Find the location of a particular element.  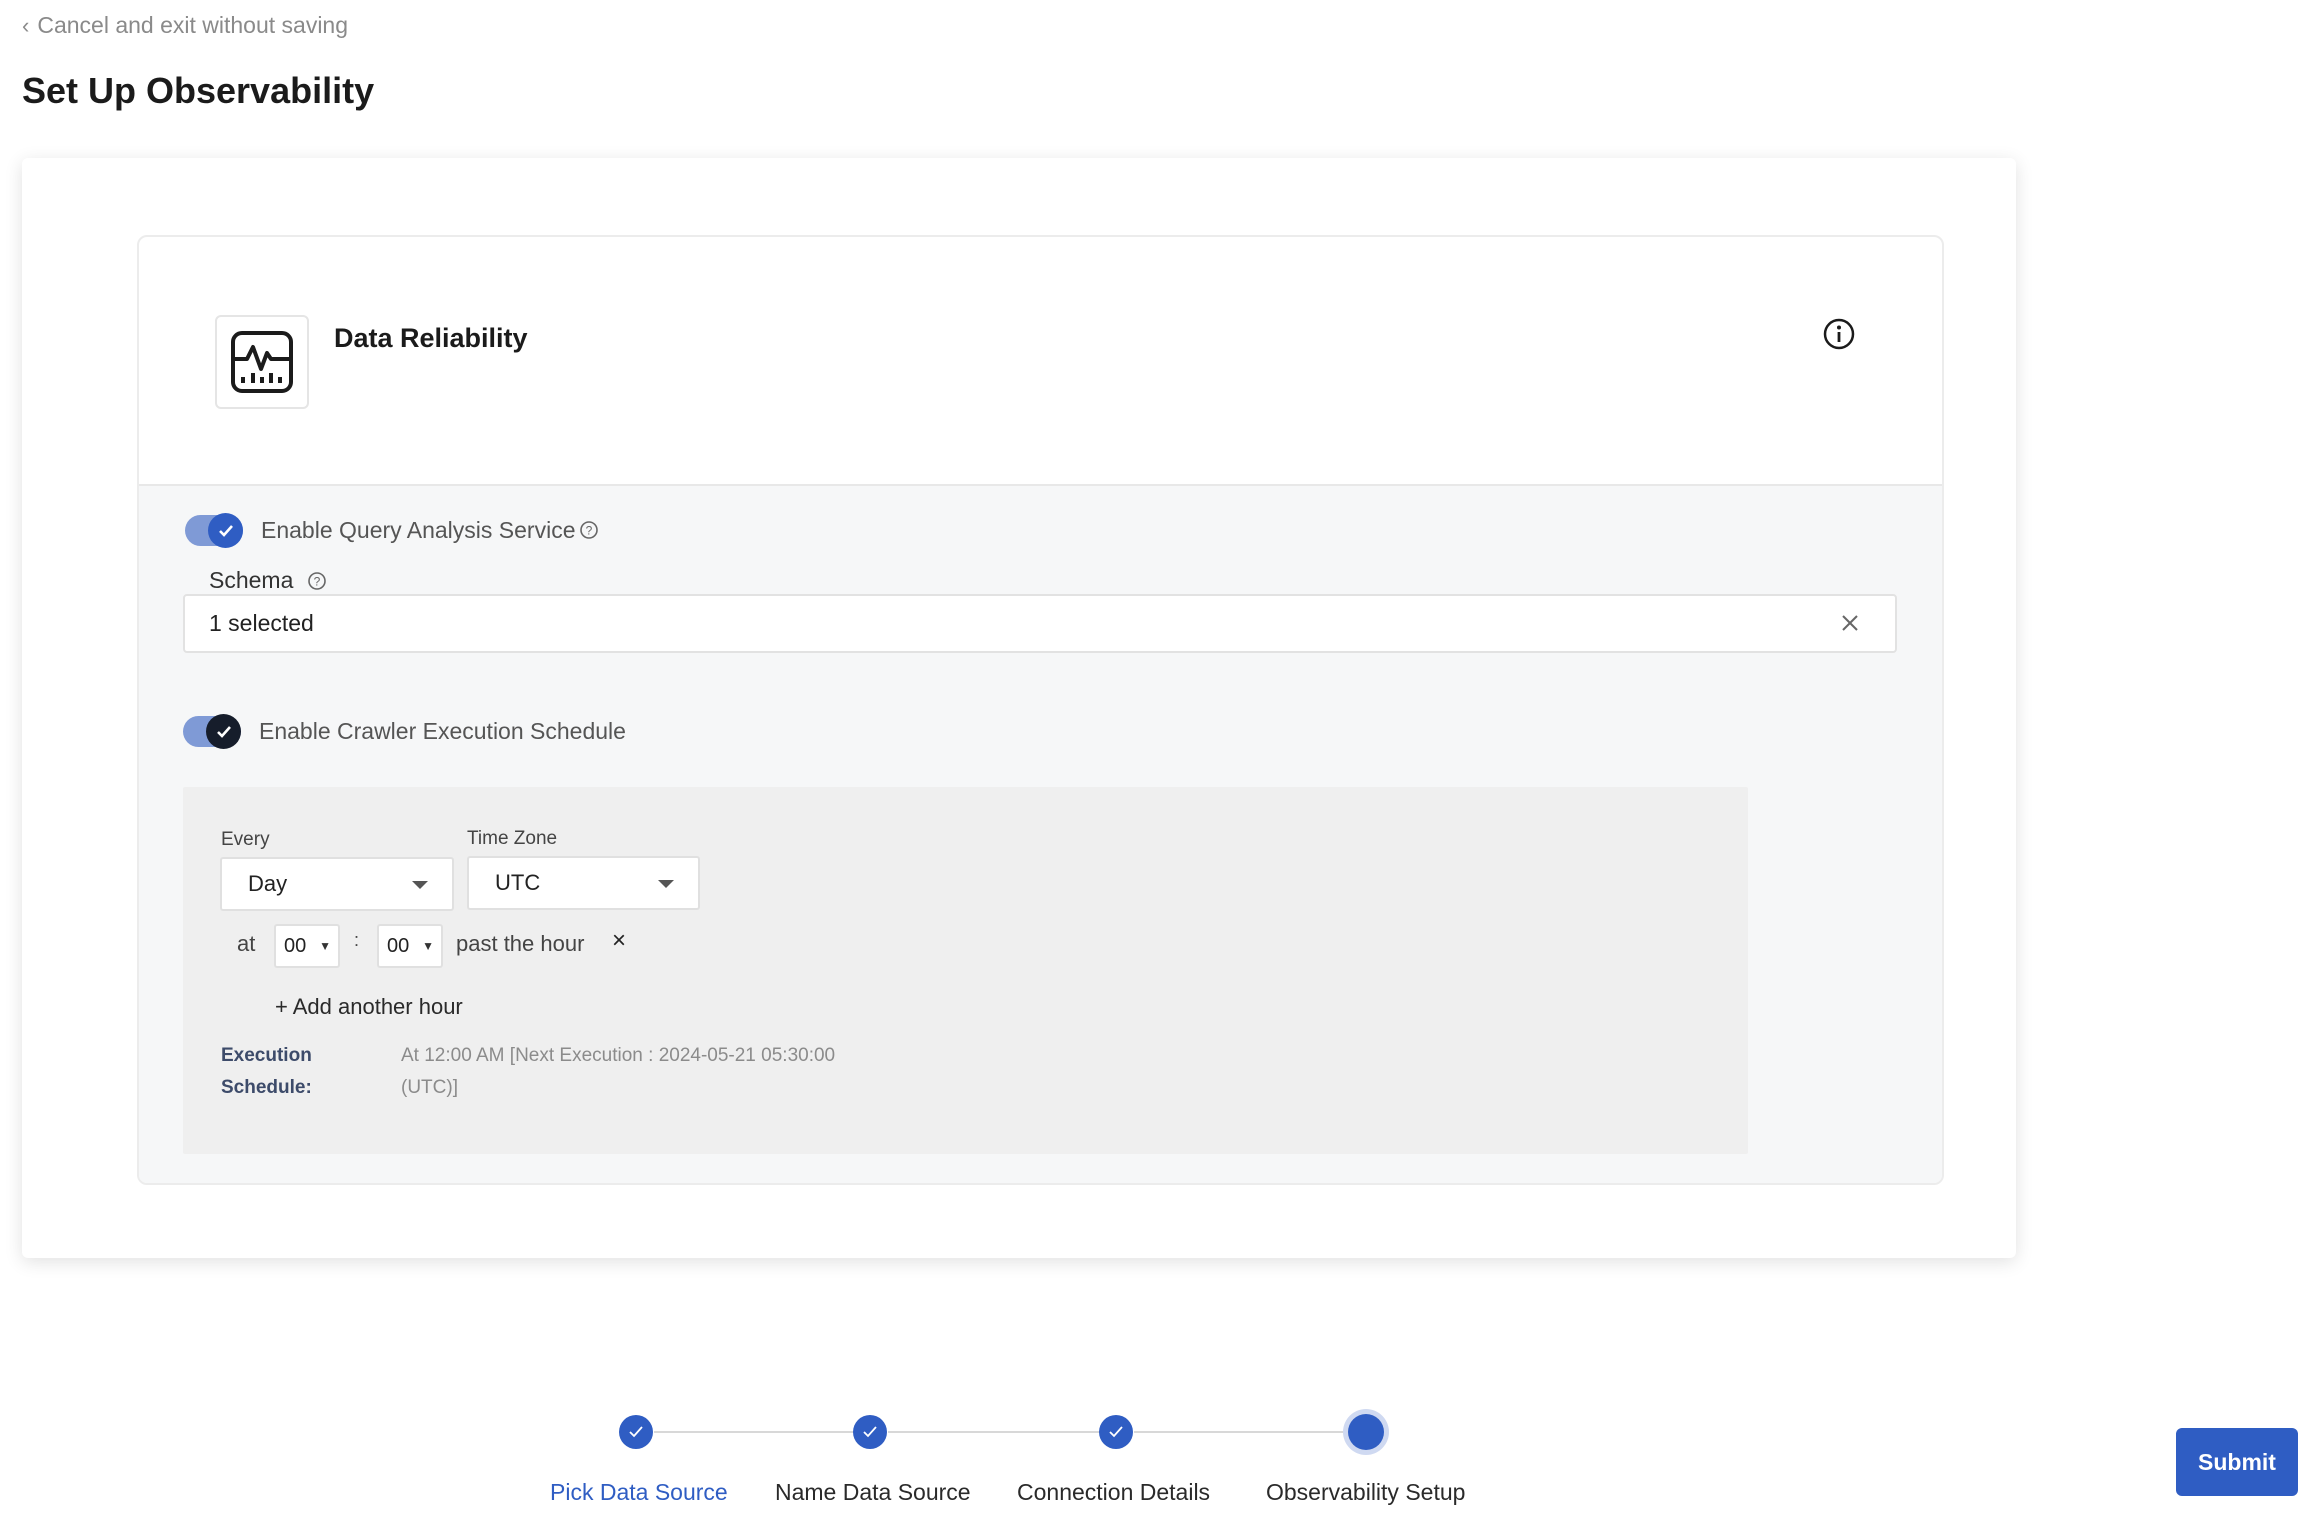

step-1-dot is located at coordinates (636, 1432).